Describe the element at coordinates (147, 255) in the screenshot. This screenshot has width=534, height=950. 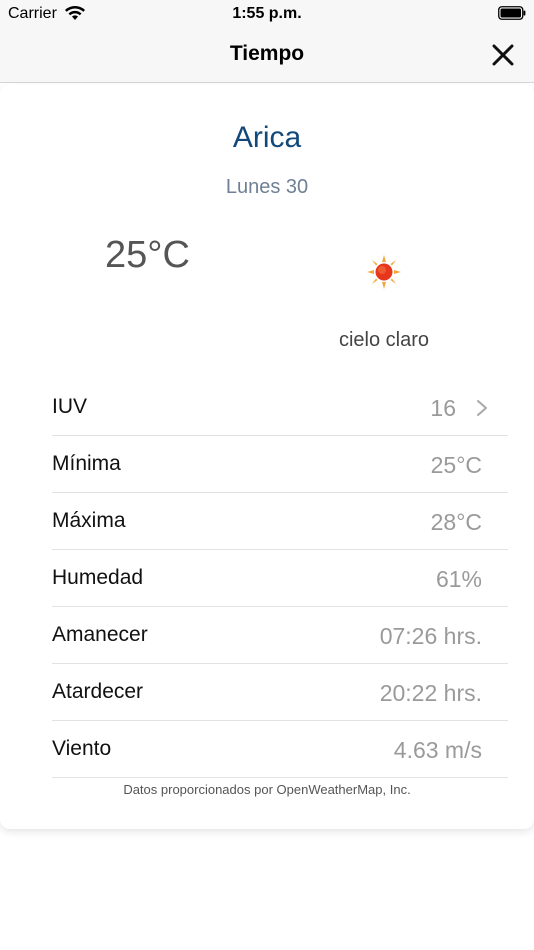
I see `current-temperature: 25°C` at that location.